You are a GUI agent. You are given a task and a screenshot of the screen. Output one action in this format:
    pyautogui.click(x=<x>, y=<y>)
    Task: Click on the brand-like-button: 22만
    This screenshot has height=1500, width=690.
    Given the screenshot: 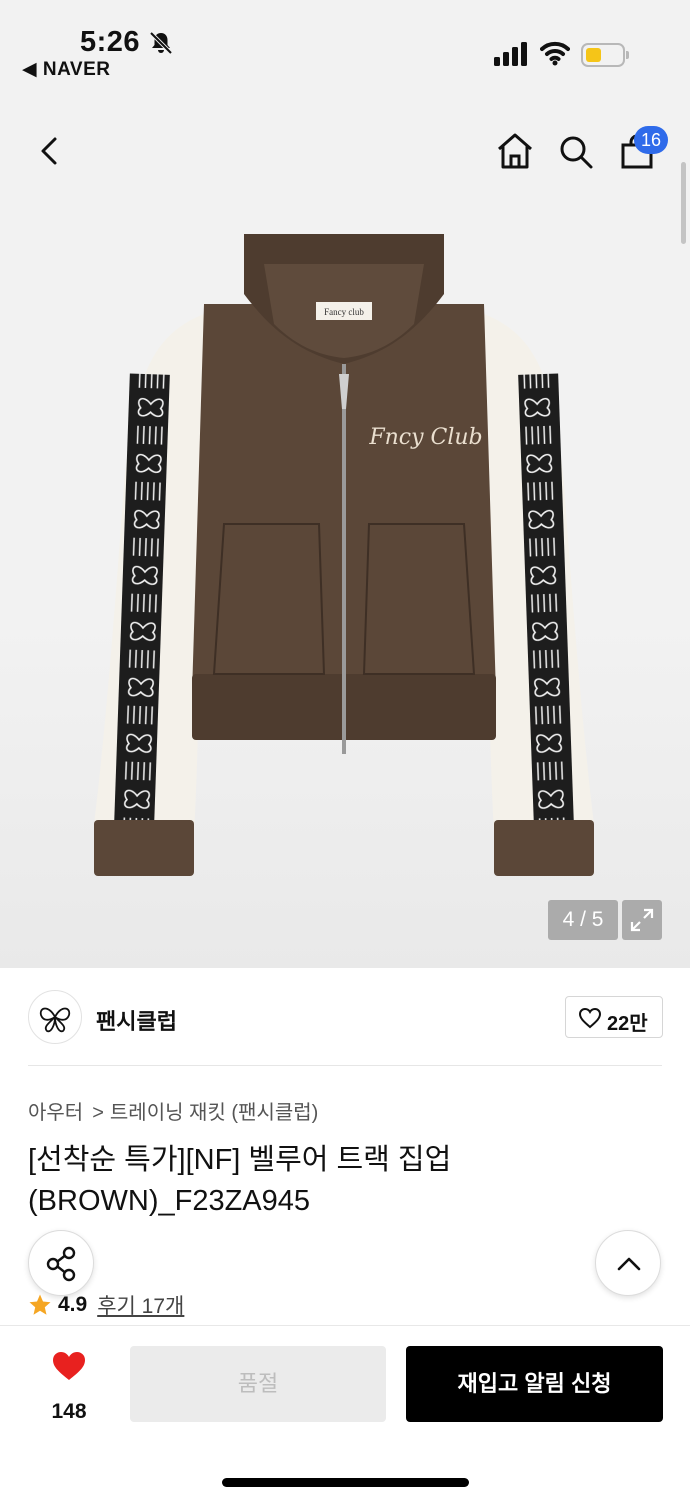 What is the action you would take?
    pyautogui.click(x=614, y=1017)
    